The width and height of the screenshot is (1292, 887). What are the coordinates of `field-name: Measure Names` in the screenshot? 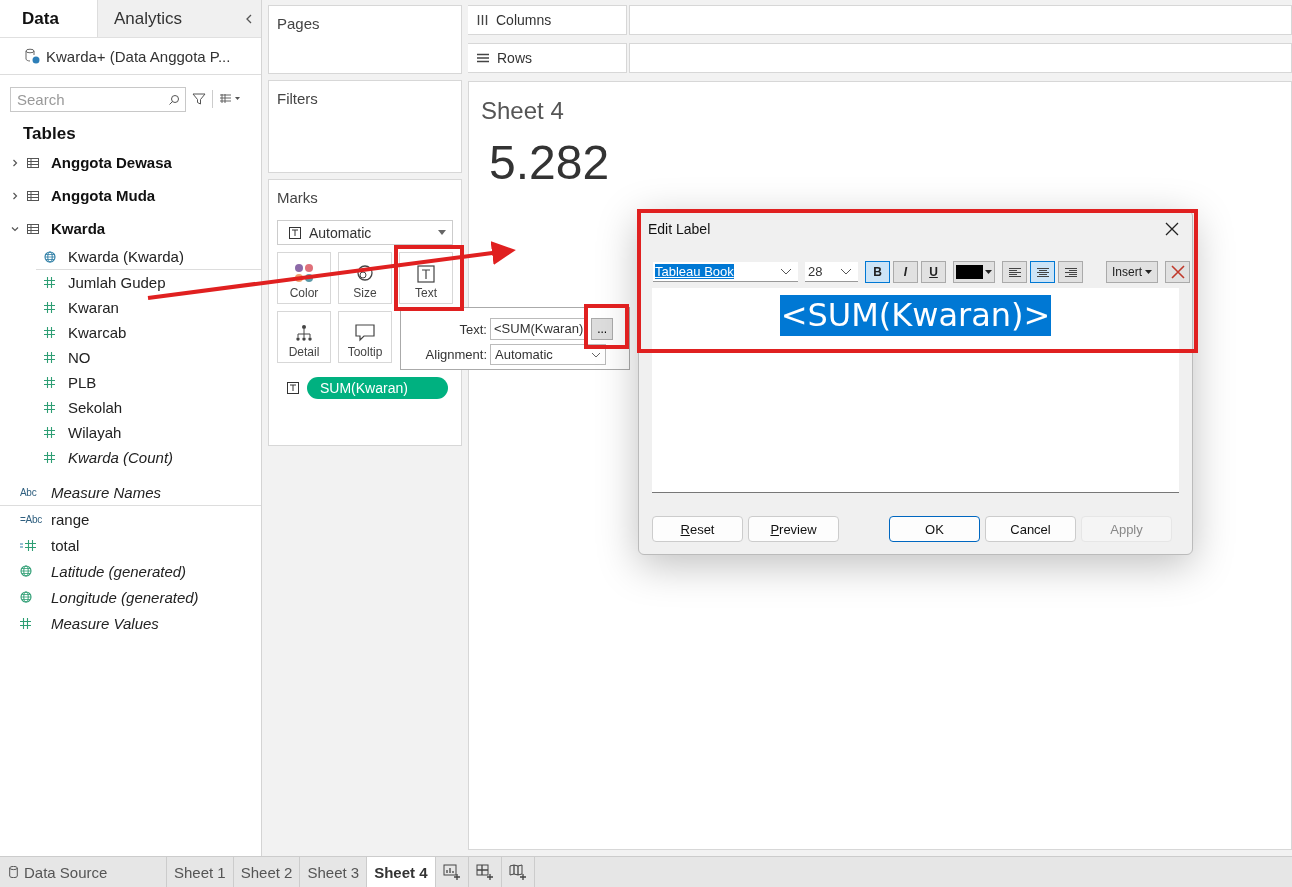 It's located at (106, 492).